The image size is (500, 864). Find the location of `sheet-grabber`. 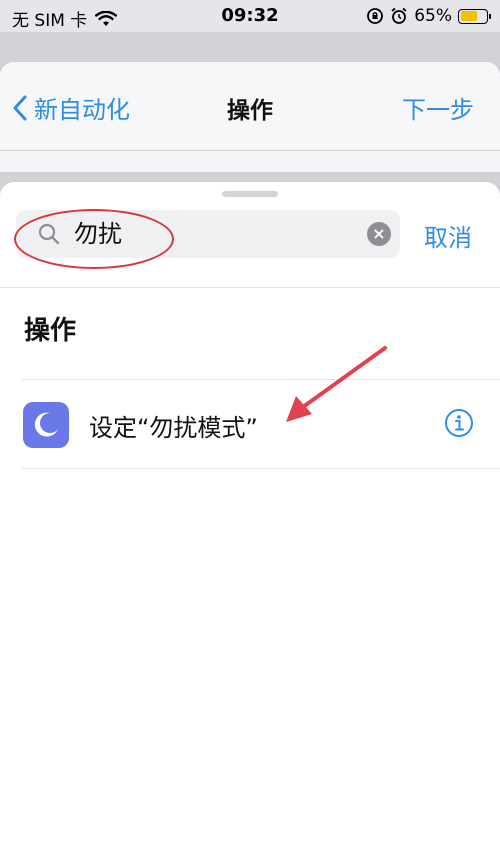

sheet-grabber is located at coordinates (250, 194).